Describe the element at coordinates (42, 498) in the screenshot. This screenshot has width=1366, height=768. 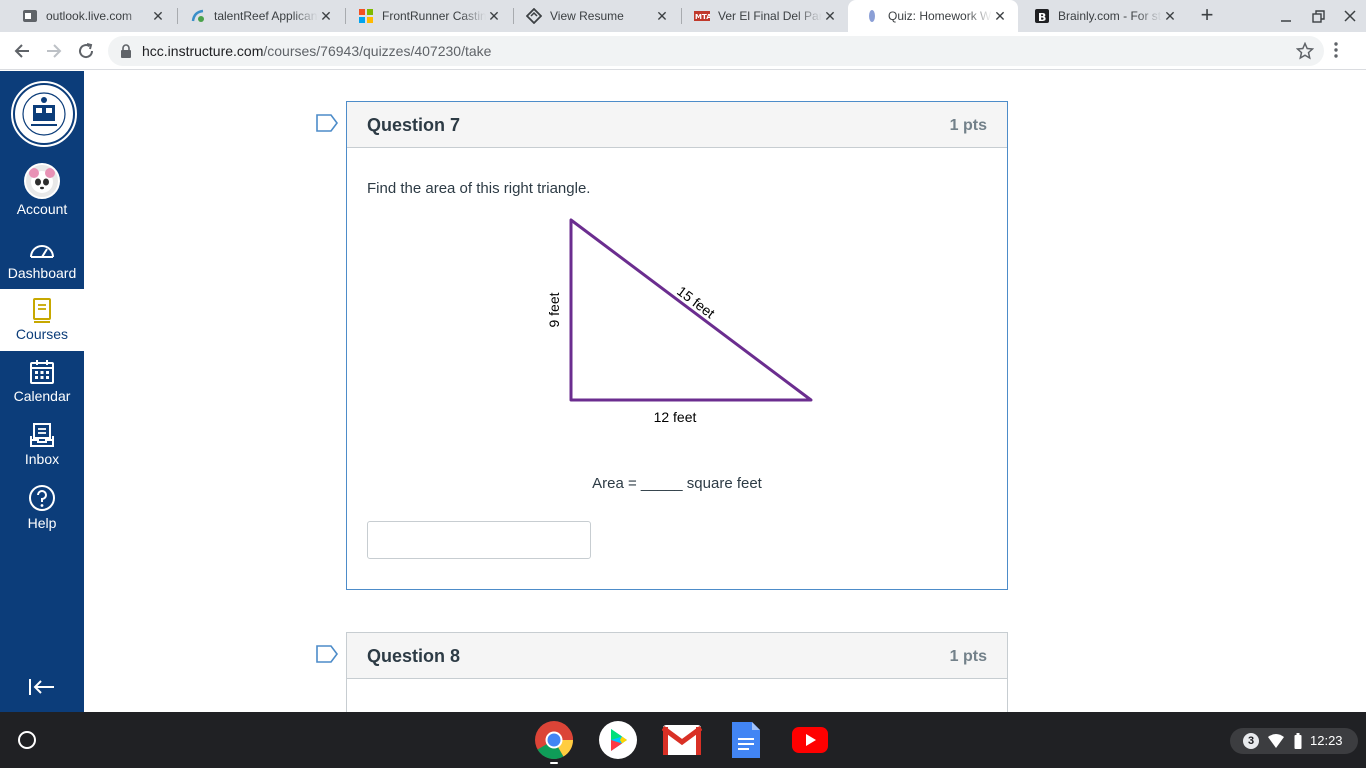
I see `help-icon` at that location.